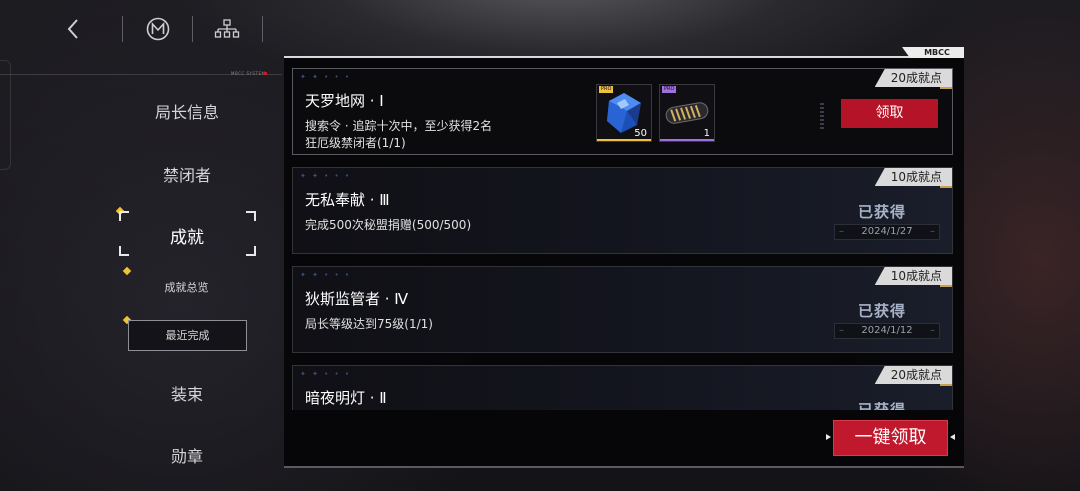 This screenshot has width=1080, height=491. What do you see at coordinates (346, 398) in the screenshot?
I see `achievement-title: 暗夜明灯 · Ⅱ` at bounding box center [346, 398].